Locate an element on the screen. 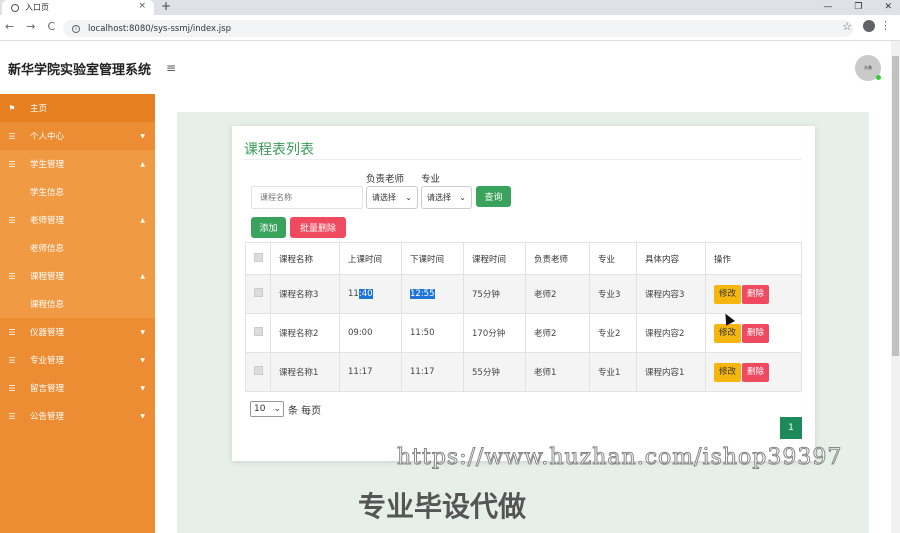 Image resolution: width=900 pixels, height=533 pixels. page-size-control: 10 ⌄ 条 每页 is located at coordinates (285, 409).